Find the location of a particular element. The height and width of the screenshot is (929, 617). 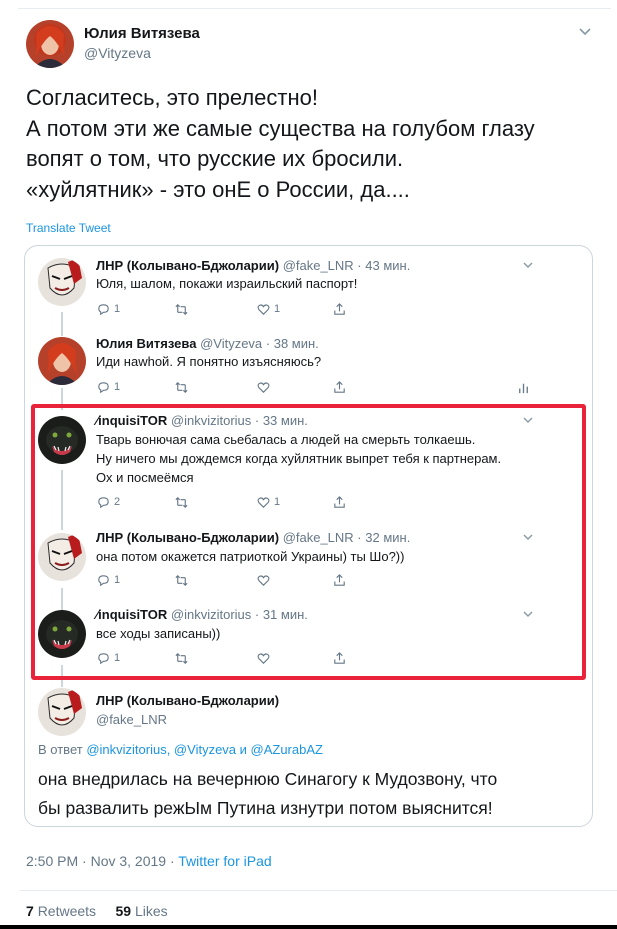

author-handle: @Vityzeva is located at coordinates (117, 53).